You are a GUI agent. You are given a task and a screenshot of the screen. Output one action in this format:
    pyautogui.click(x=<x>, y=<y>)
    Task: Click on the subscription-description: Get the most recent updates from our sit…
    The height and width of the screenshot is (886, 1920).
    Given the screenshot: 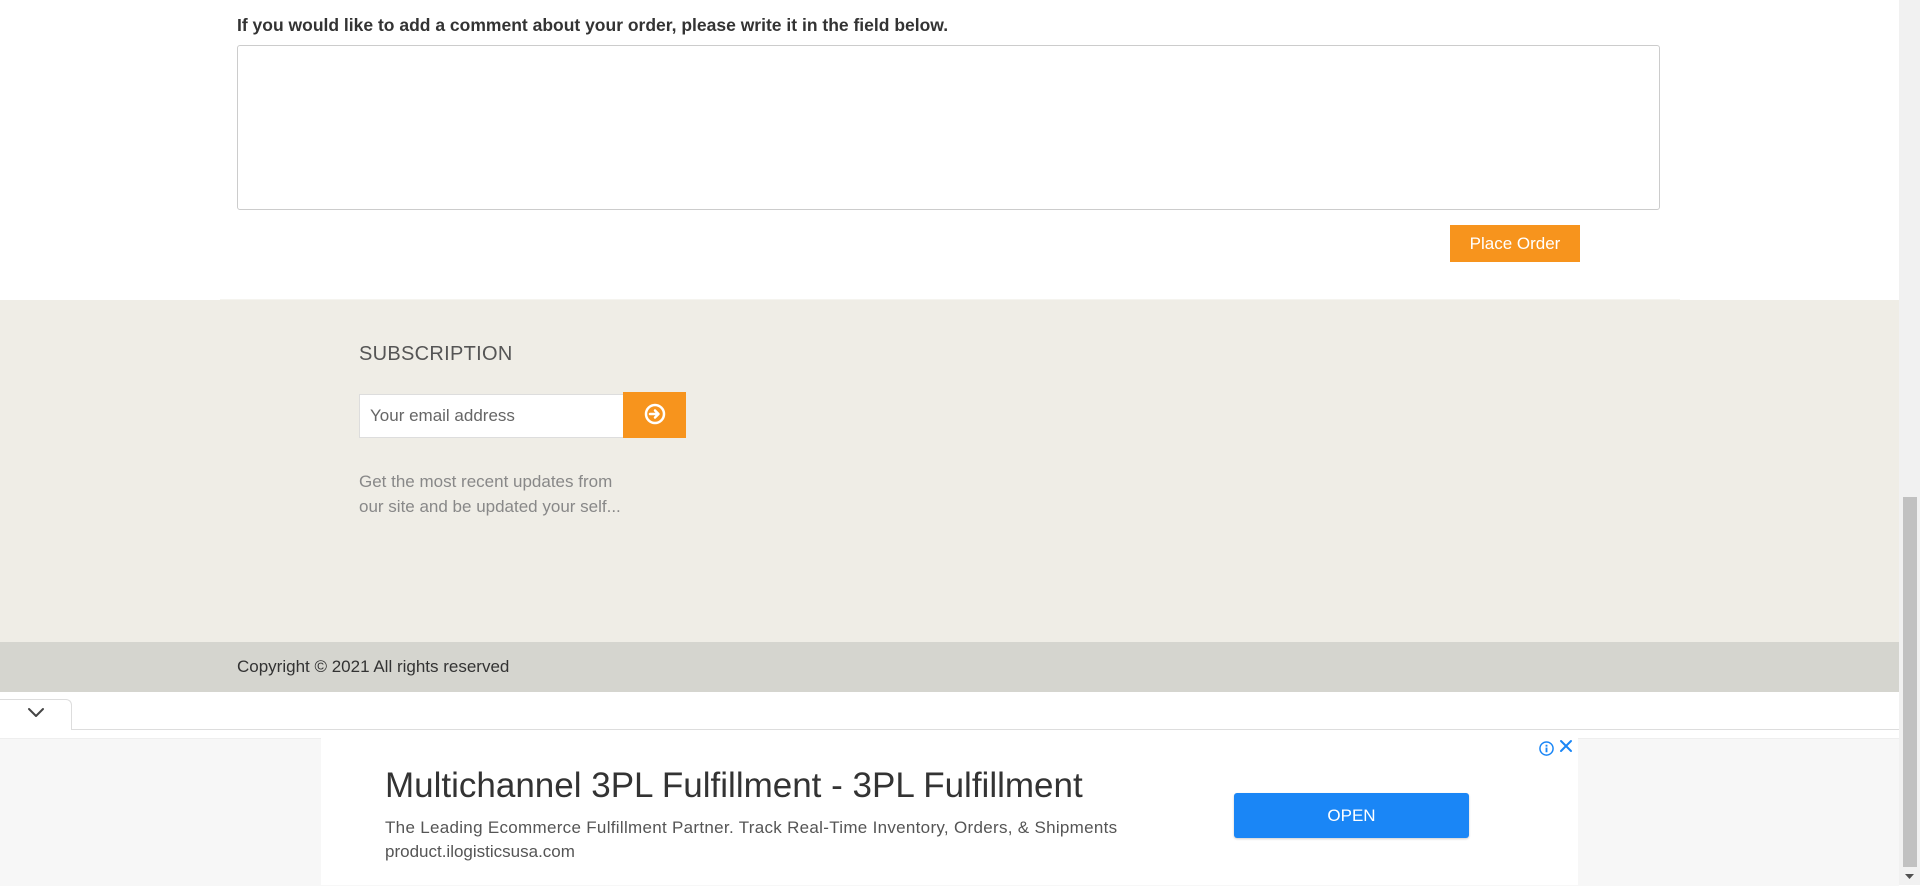 What is the action you would take?
    pyautogui.click(x=504, y=494)
    